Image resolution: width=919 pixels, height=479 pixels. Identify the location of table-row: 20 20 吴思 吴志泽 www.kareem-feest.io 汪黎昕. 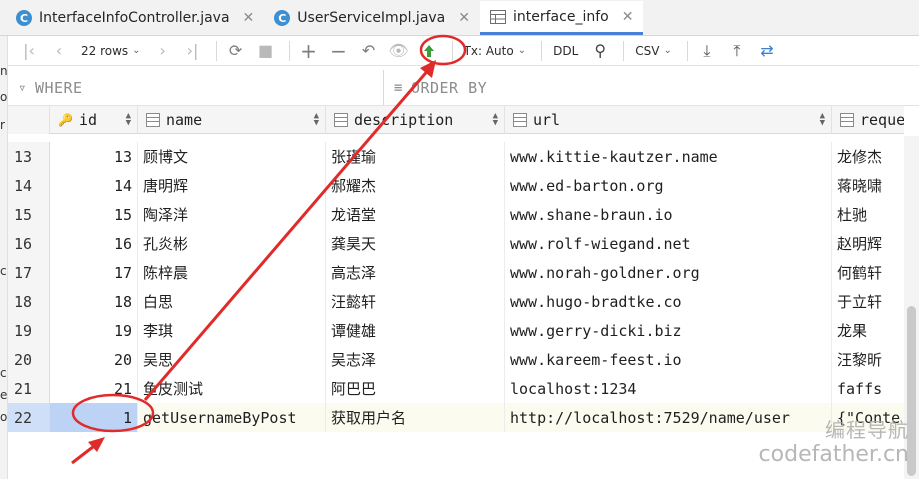
(456, 359).